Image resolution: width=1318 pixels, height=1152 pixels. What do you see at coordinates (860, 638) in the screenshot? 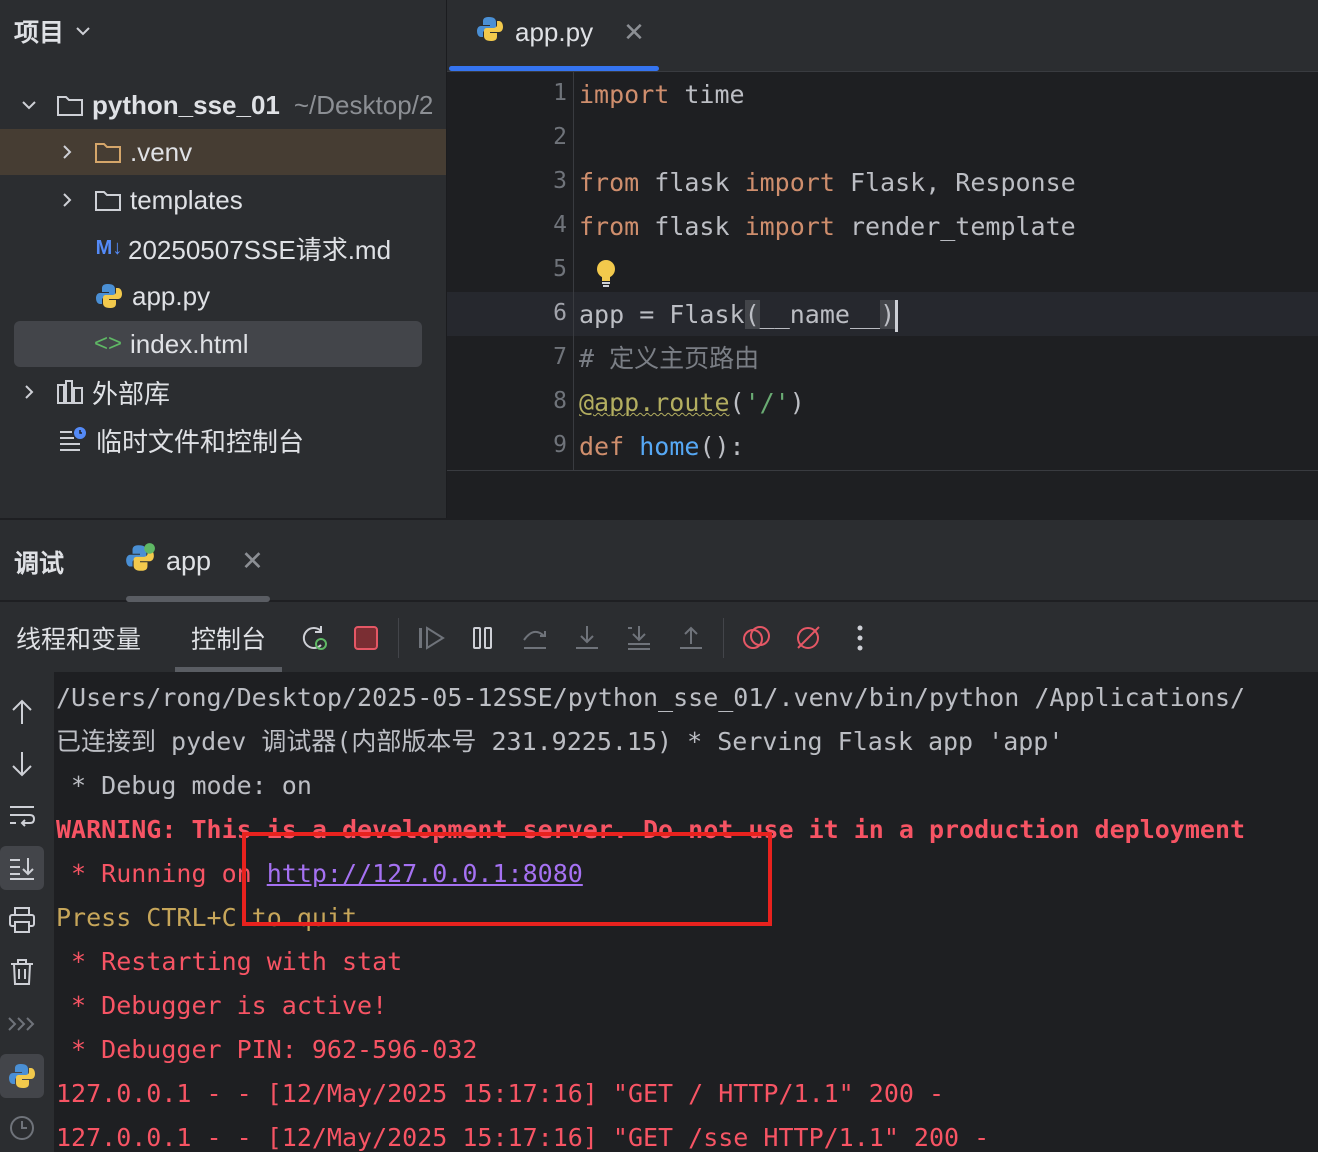
I see `more-options-icon` at bounding box center [860, 638].